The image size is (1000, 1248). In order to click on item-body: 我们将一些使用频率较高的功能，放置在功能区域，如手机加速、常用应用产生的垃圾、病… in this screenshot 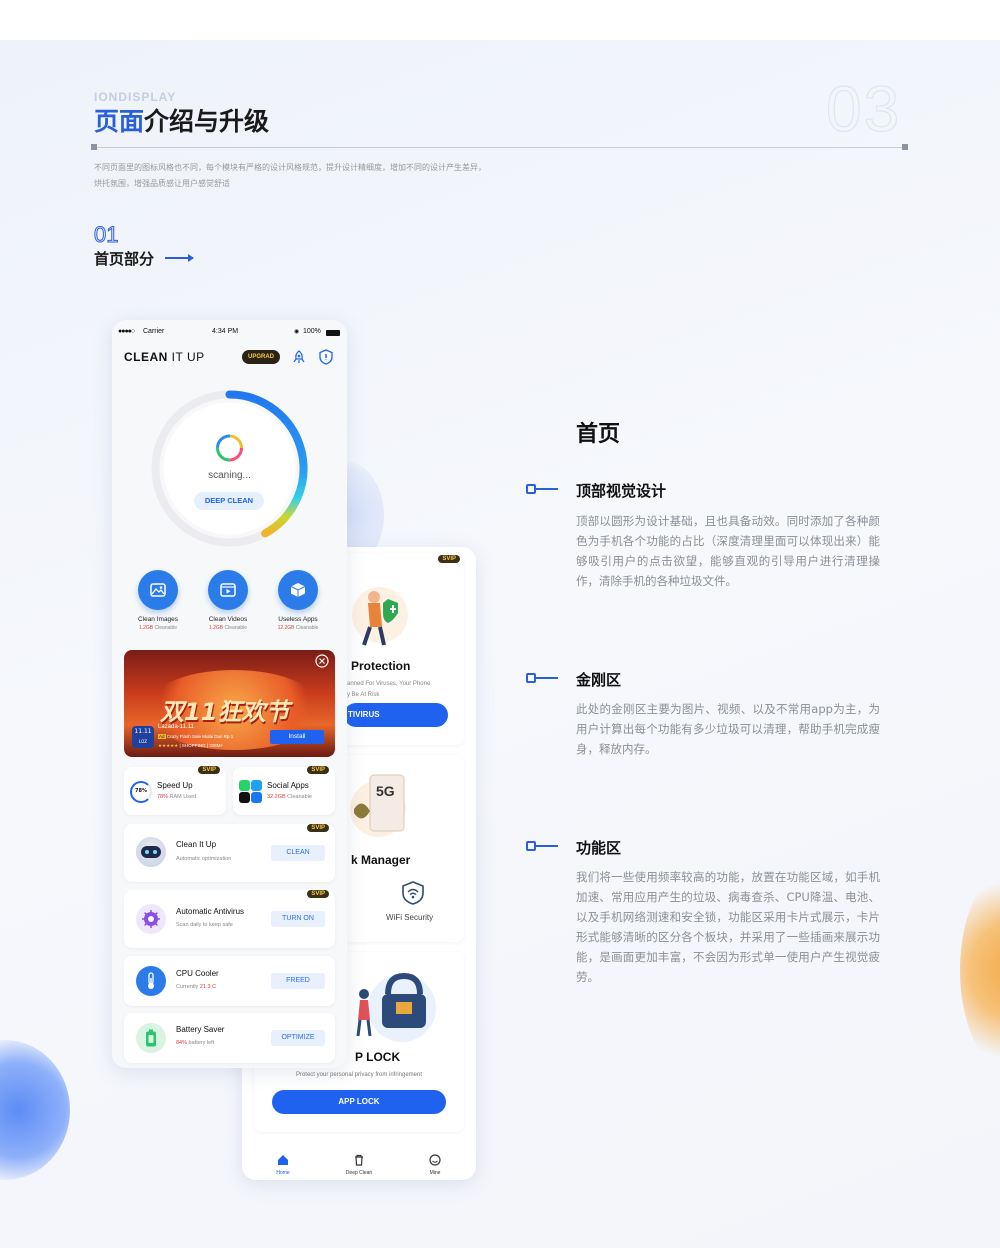, I will do `click(728, 927)`.